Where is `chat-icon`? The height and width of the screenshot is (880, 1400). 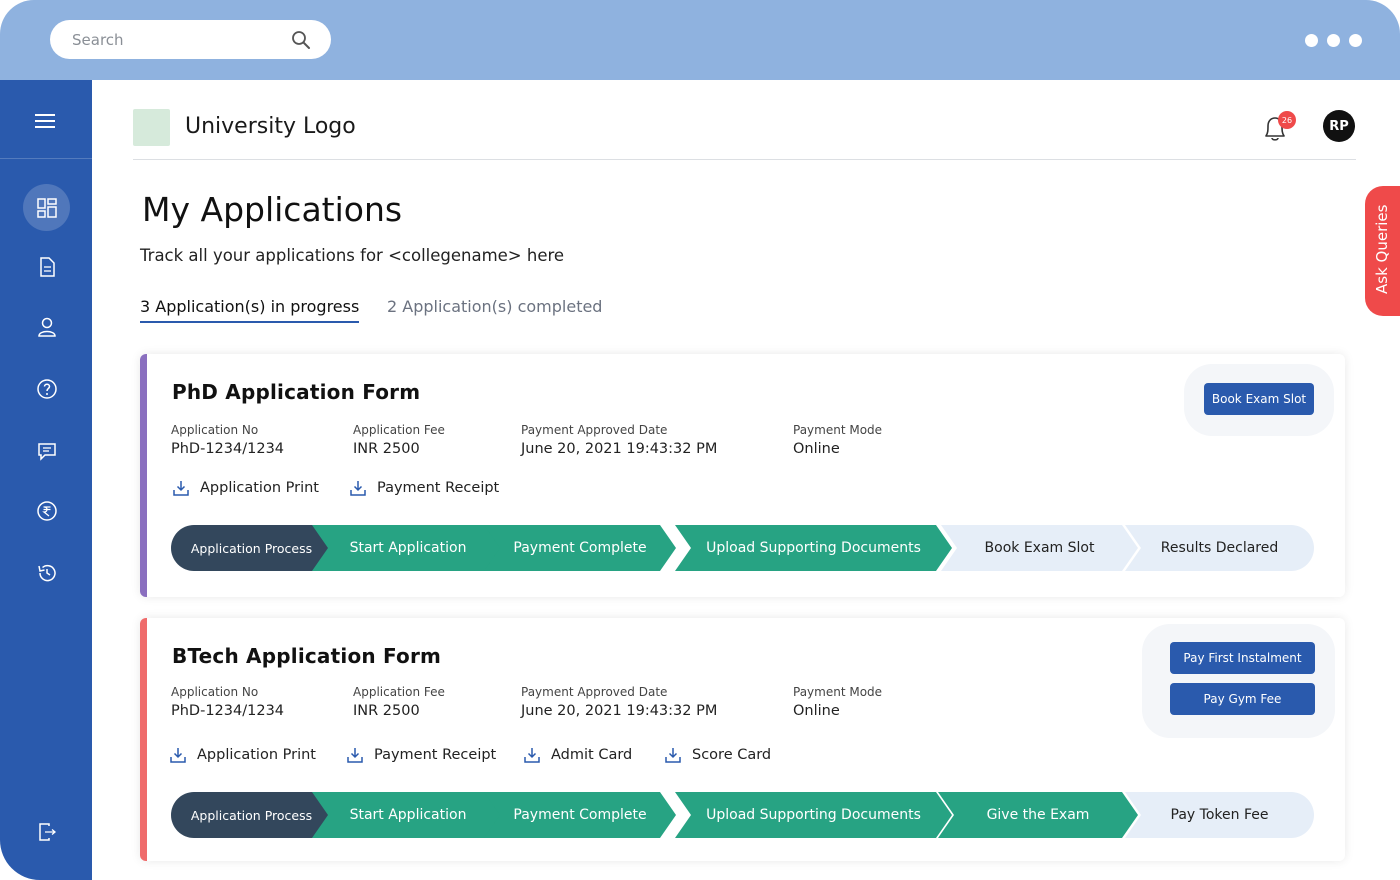 chat-icon is located at coordinates (46, 451).